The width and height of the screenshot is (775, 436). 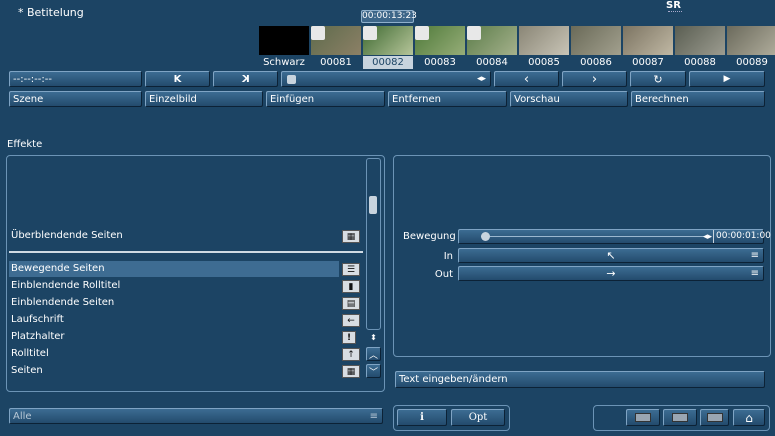 What do you see at coordinates (386, 79) in the screenshot?
I see `scrub-bar: ◂▸` at bounding box center [386, 79].